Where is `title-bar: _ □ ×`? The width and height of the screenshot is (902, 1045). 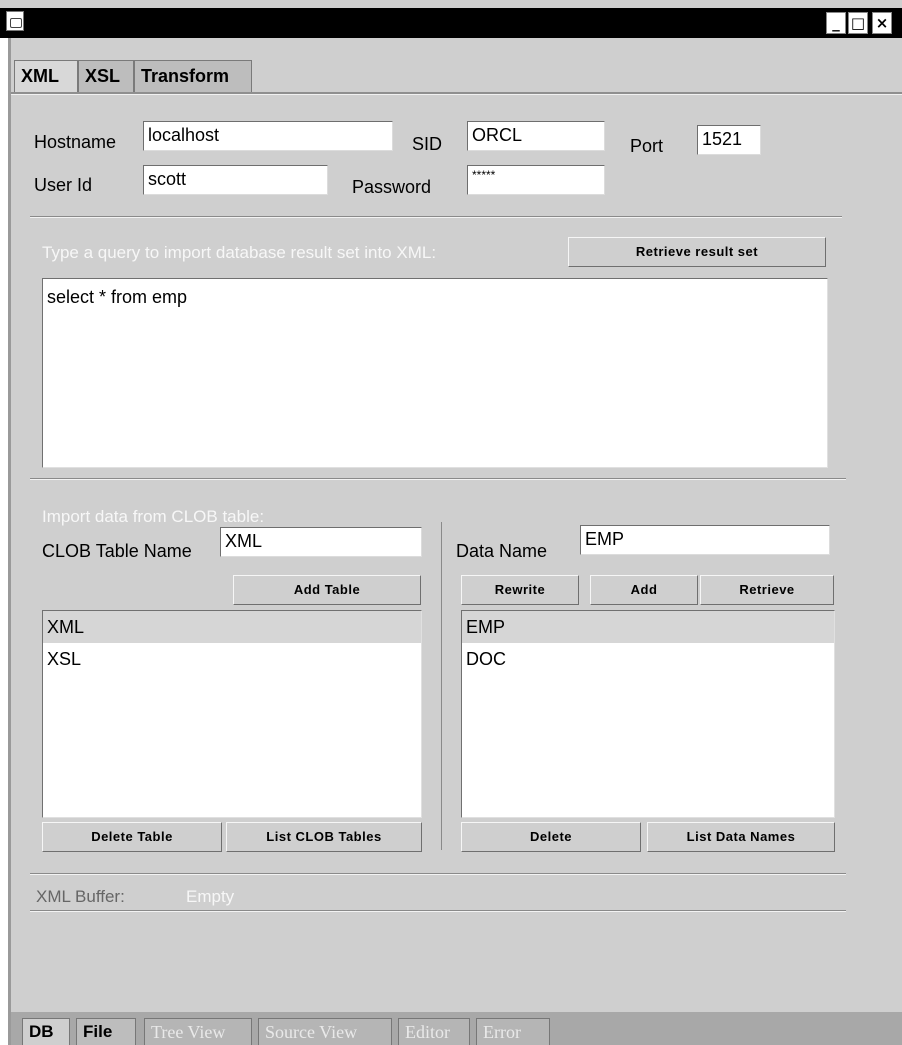 title-bar: _ □ × is located at coordinates (451, 23).